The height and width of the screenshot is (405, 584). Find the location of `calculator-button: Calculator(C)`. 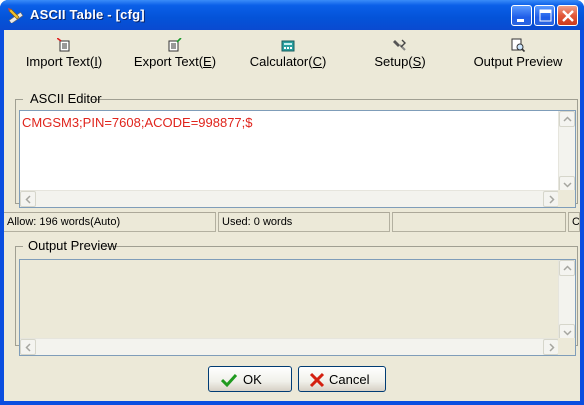

calculator-button: Calculator(C) is located at coordinates (288, 59).